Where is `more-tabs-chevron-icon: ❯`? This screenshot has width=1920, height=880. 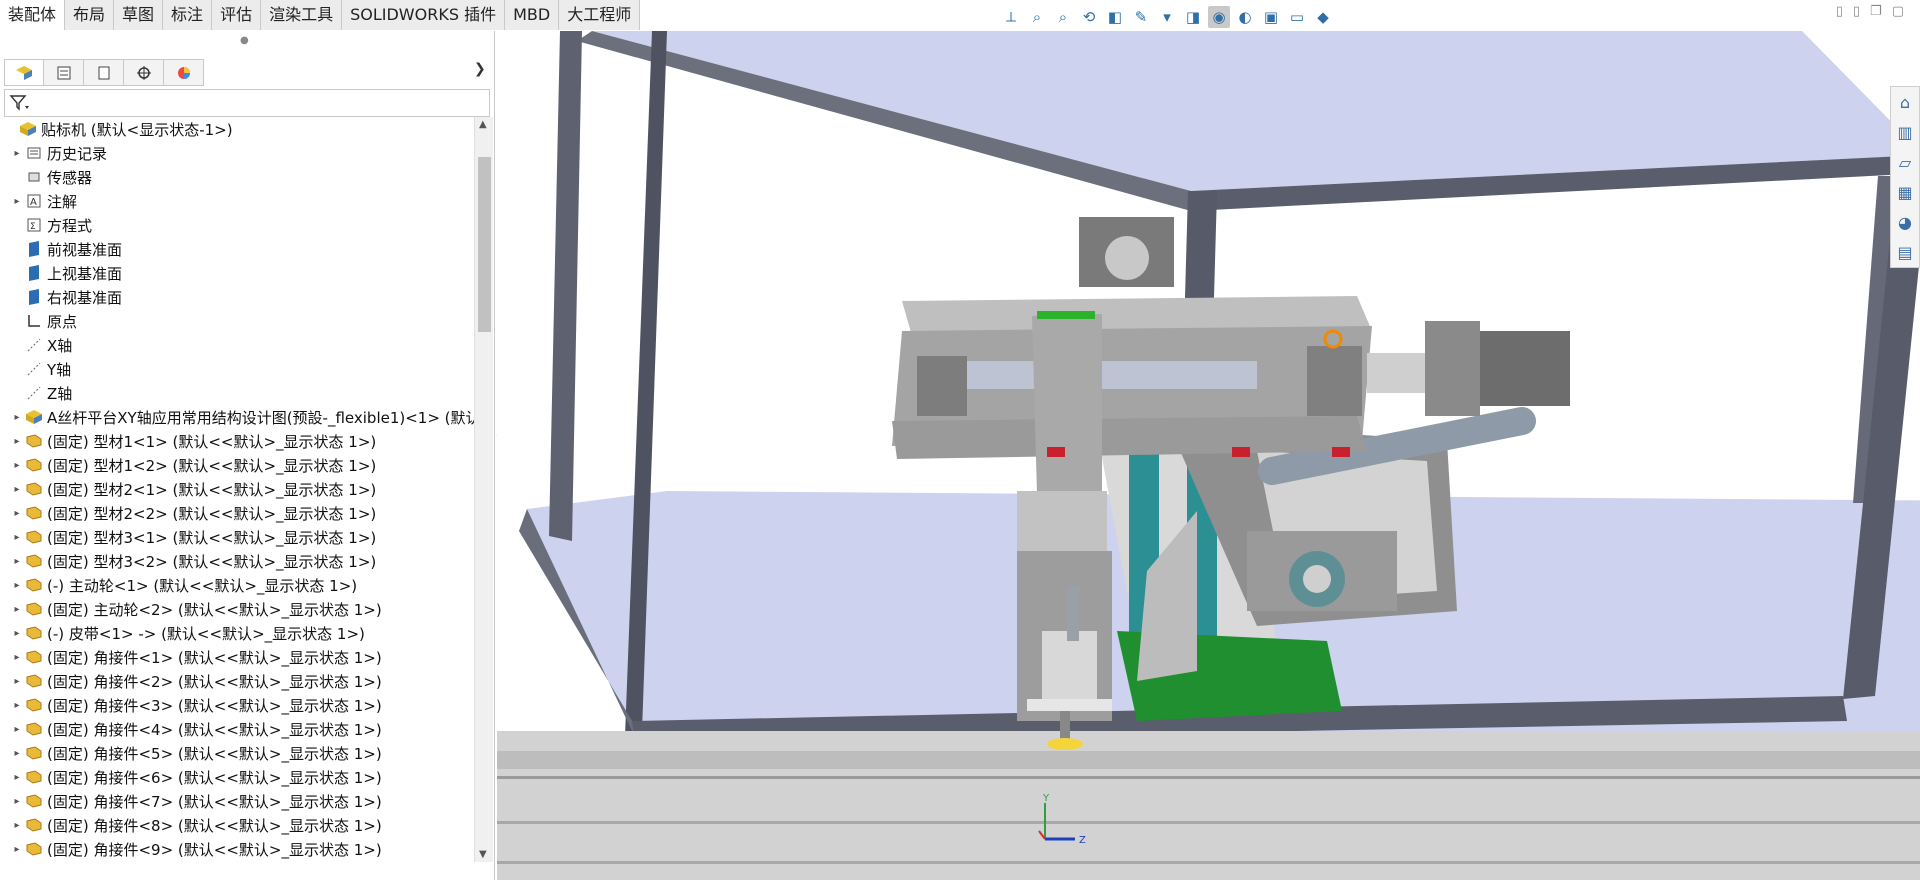 more-tabs-chevron-icon: ❯ is located at coordinates (480, 69).